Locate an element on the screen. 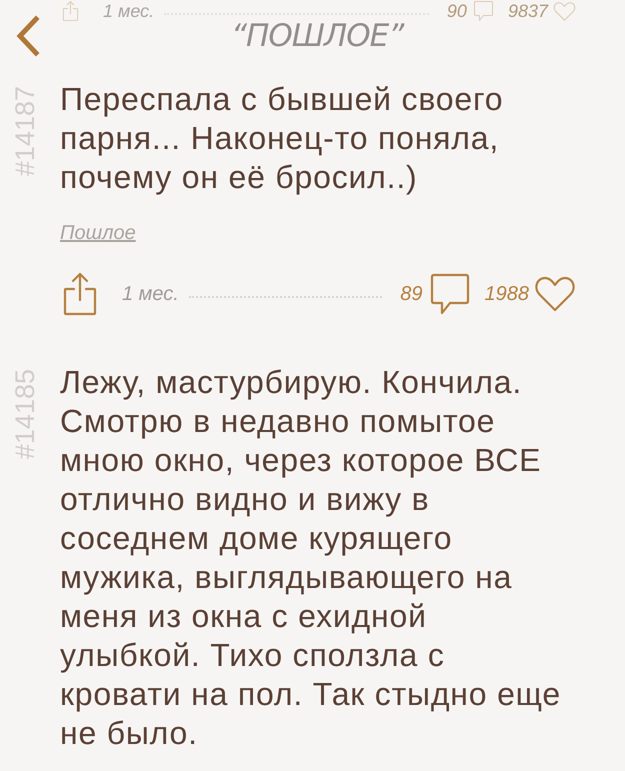 This screenshot has width=625, height=771. comment-icon is located at coordinates (449, 294).